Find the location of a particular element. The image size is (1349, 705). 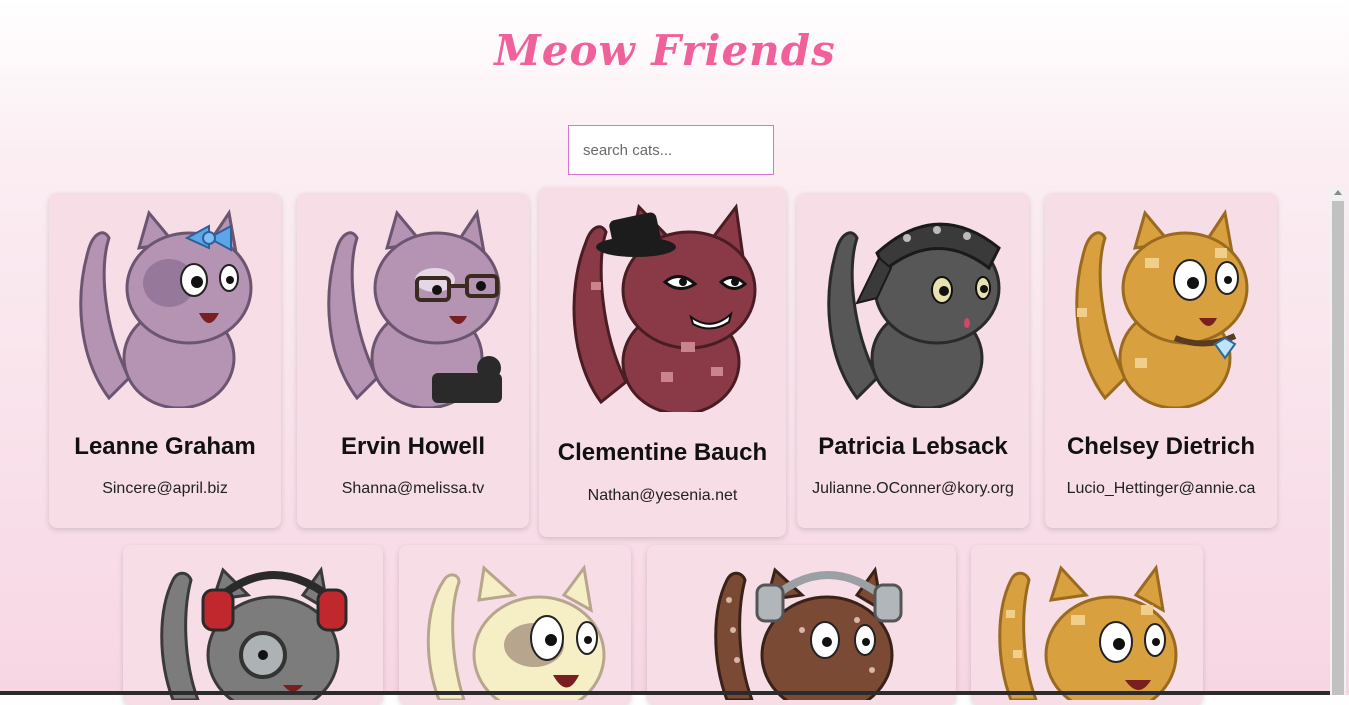

cat-name: Clementine Bauch is located at coordinates (662, 452).